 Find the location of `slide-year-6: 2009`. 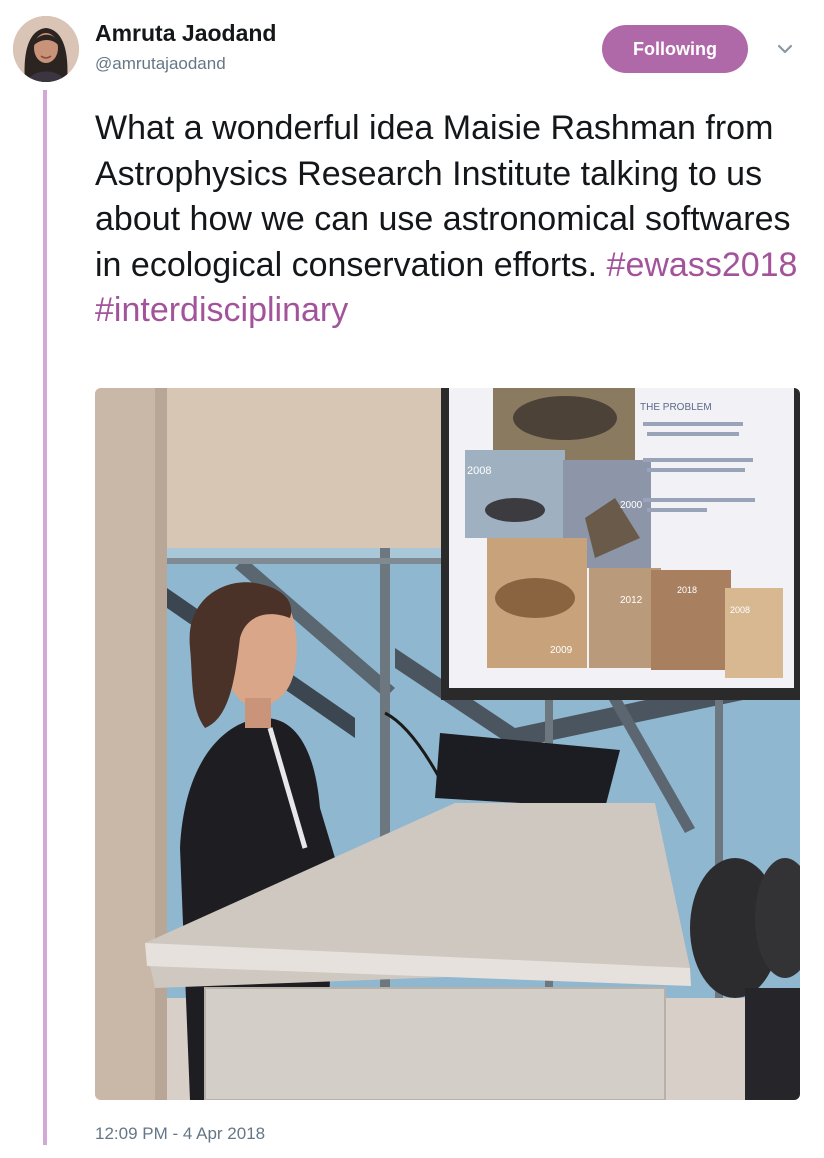

slide-year-6: 2009 is located at coordinates (561, 650).